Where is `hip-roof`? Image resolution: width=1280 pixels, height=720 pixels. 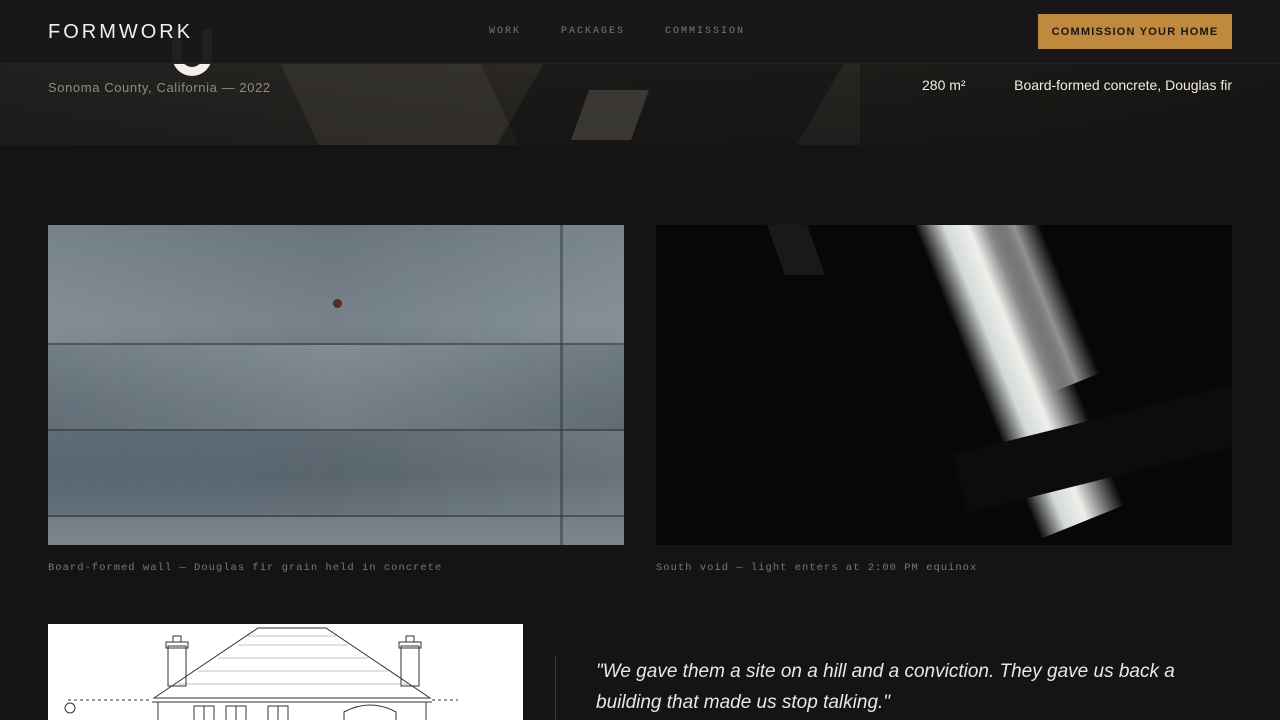 hip-roof is located at coordinates (292, 663).